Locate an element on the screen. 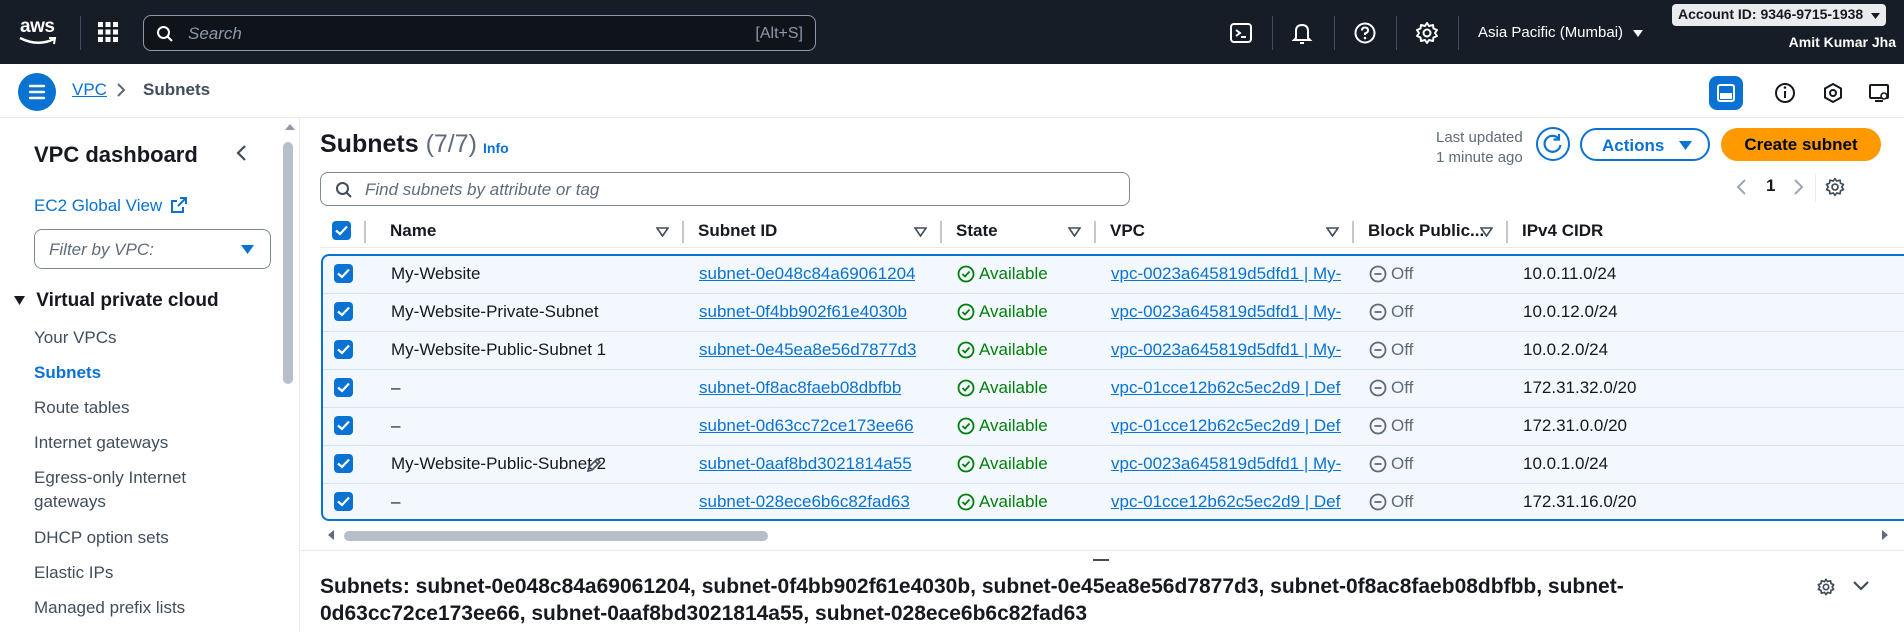 The width and height of the screenshot is (1904, 632). sidebar-item-managed-prefix-lists: Managed prefix lists is located at coordinates (109, 608).